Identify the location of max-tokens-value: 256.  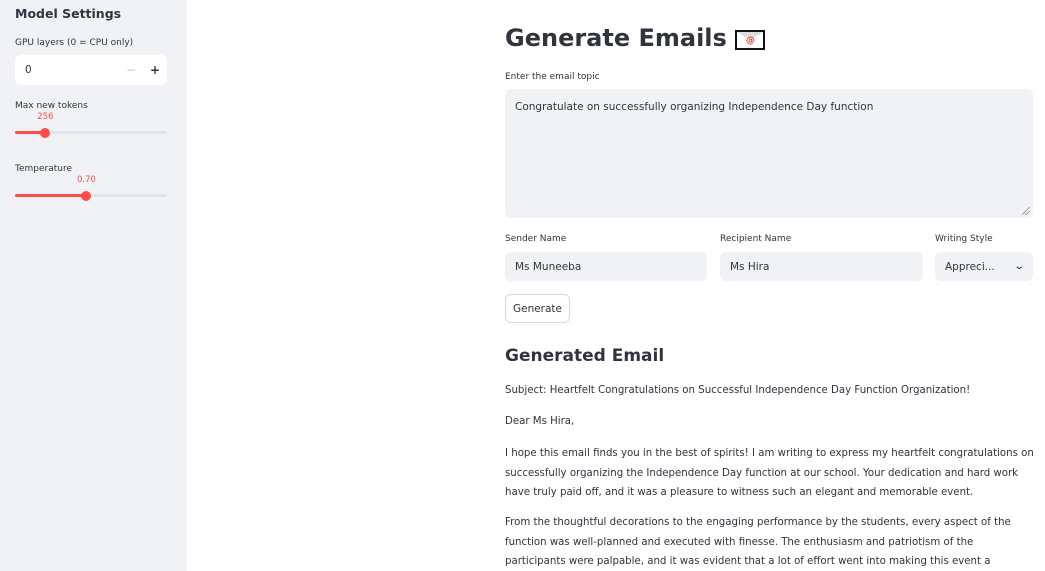
(45, 117).